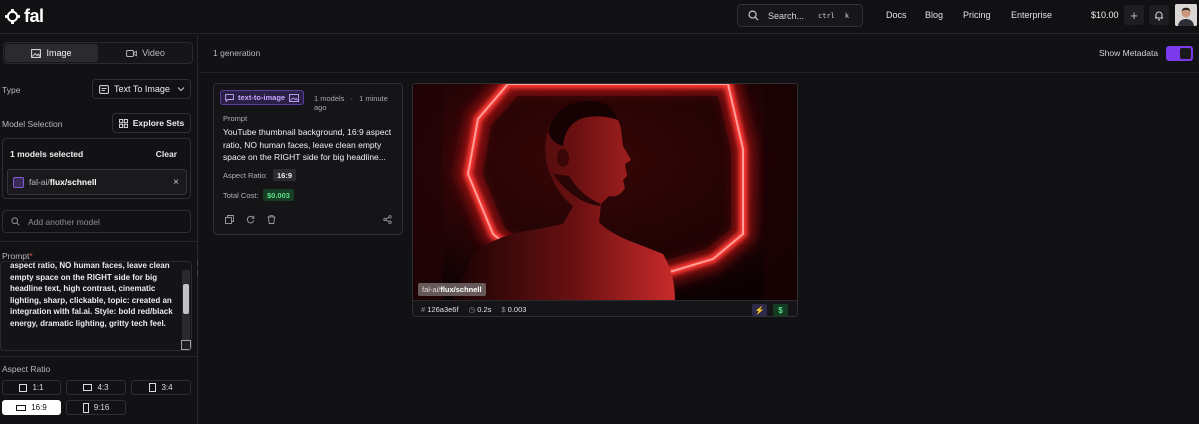 The height and width of the screenshot is (424, 1199). Describe the element at coordinates (1105, 15) in the screenshot. I see `account-balance: $10.00` at that location.